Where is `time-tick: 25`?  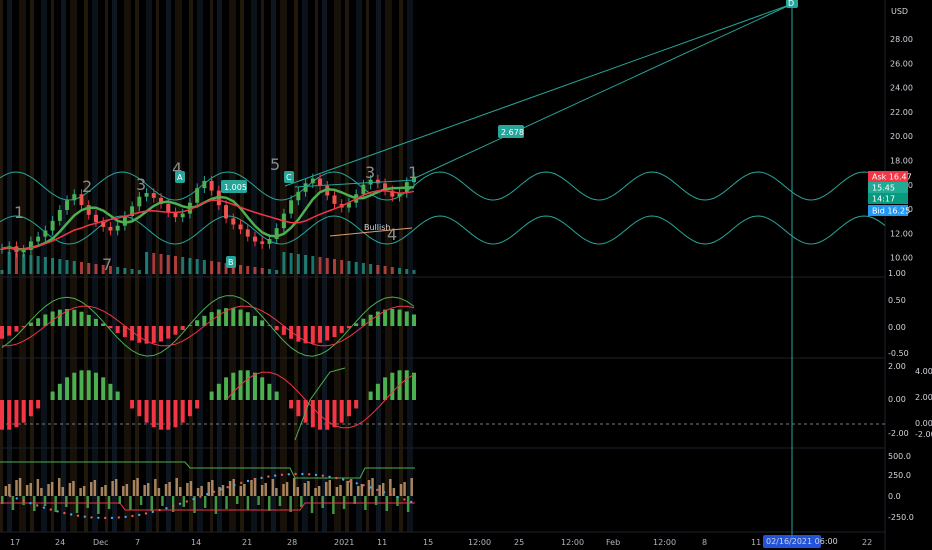
time-tick: 25 is located at coordinates (519, 542).